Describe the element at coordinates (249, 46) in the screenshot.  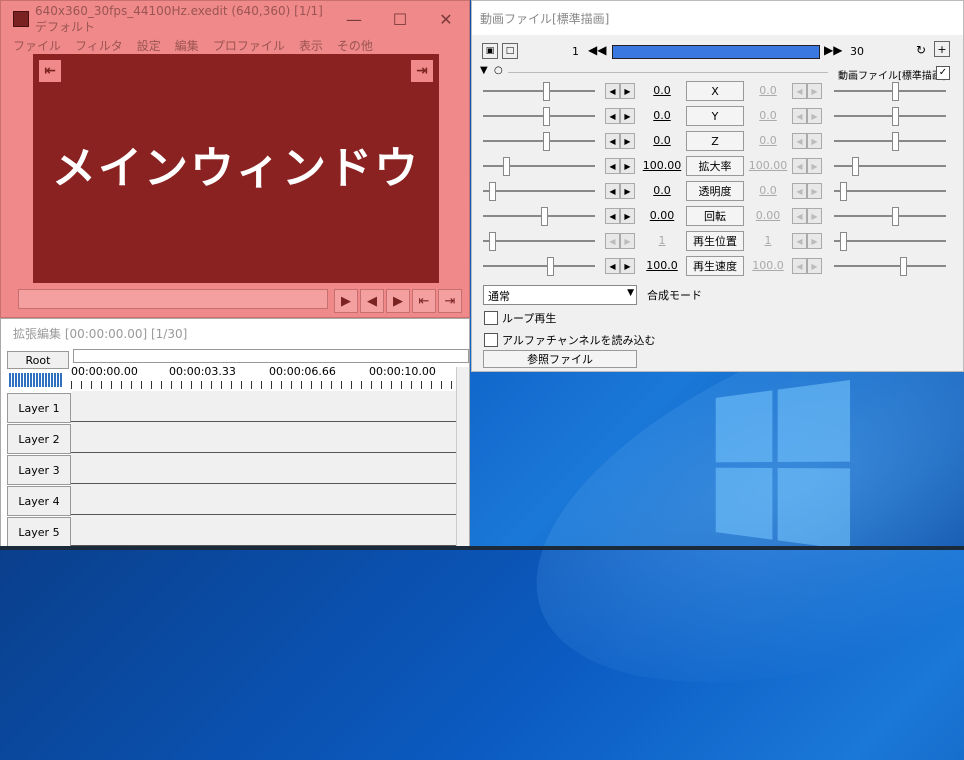
I see `menu-profile: プロファイル` at that location.